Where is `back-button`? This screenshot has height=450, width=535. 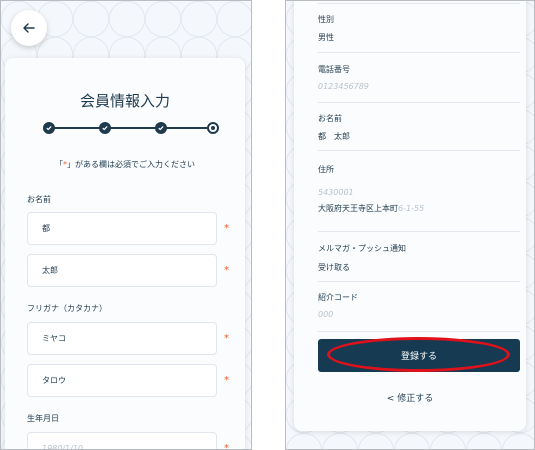
back-button is located at coordinates (29, 28).